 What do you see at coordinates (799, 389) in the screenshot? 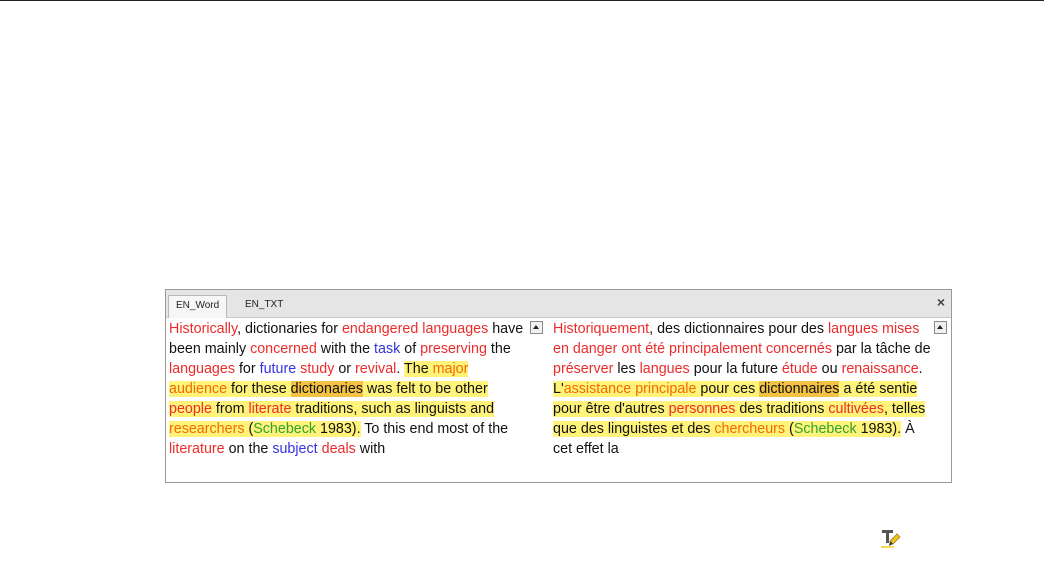
I see `text-segment: dictionnaires` at bounding box center [799, 389].